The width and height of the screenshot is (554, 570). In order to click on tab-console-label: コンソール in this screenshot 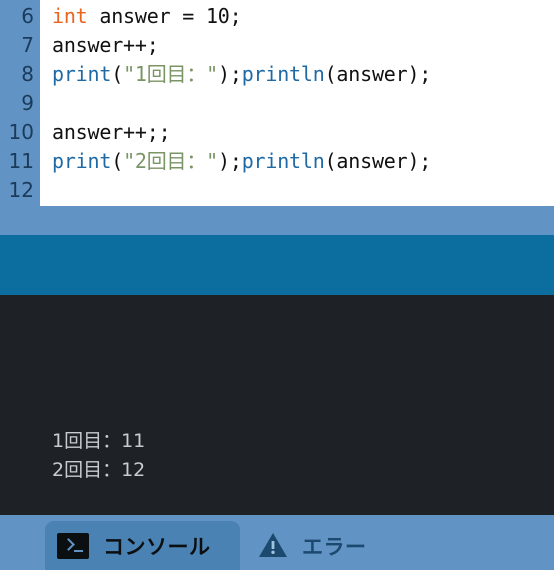, I will do `click(157, 546)`.